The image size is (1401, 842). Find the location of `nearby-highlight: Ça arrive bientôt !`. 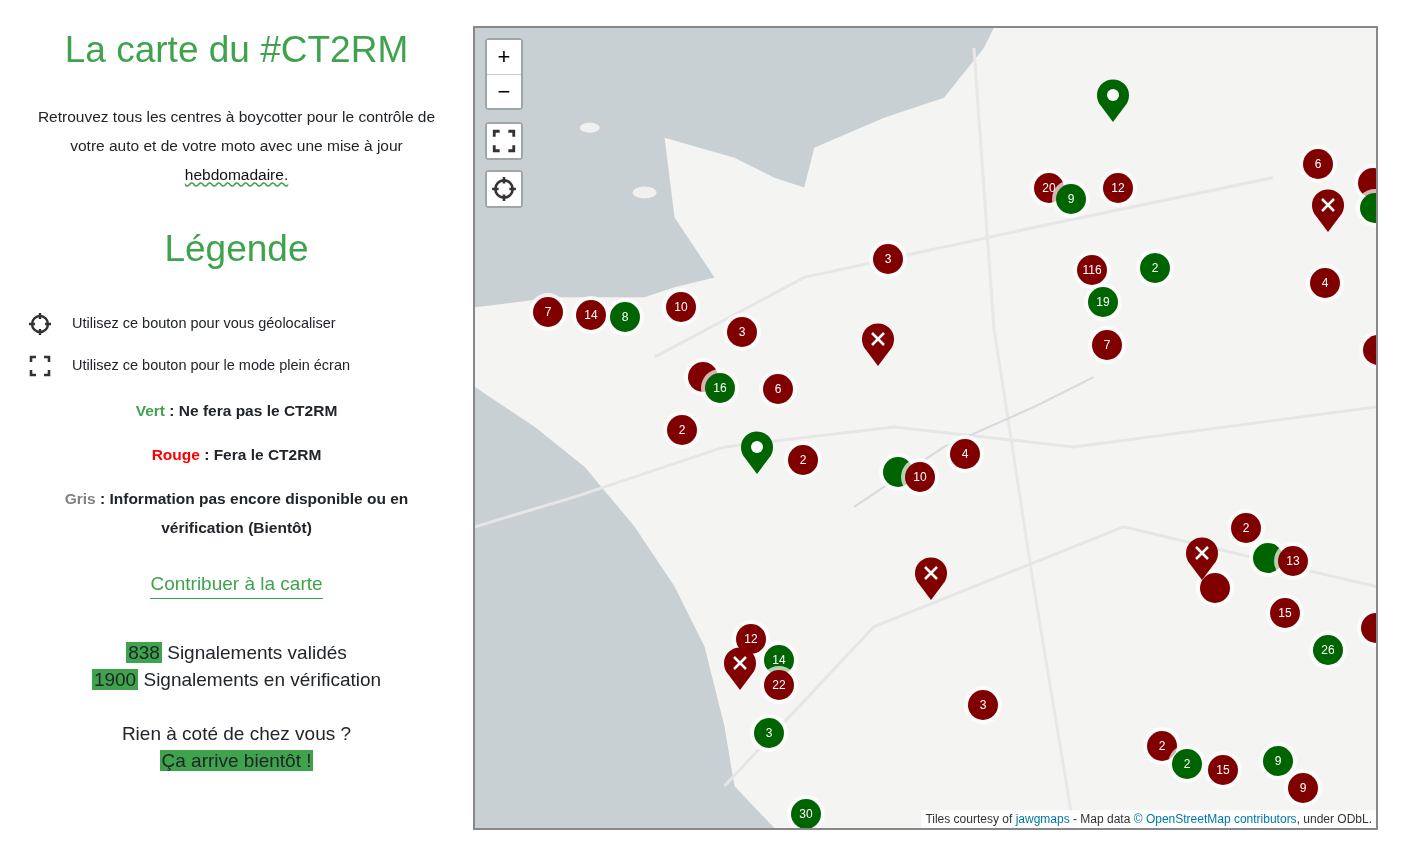

nearby-highlight: Ça arrive bientôt ! is located at coordinates (236, 761).